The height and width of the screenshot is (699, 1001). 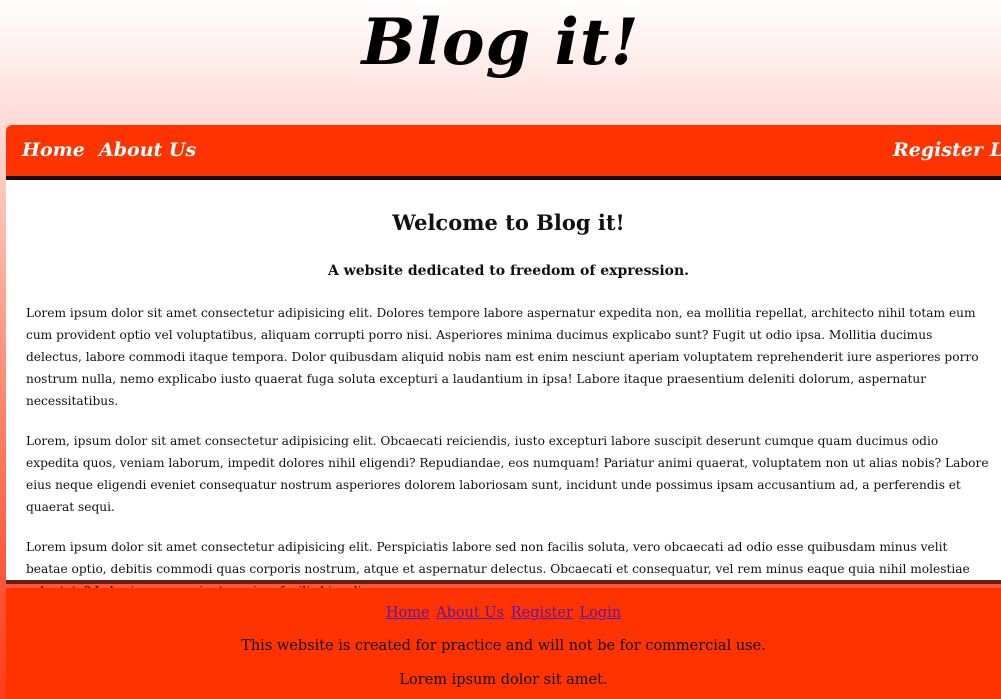 What do you see at coordinates (503, 152) in the screenshot?
I see `main-nav: Home About Us Register Login` at bounding box center [503, 152].